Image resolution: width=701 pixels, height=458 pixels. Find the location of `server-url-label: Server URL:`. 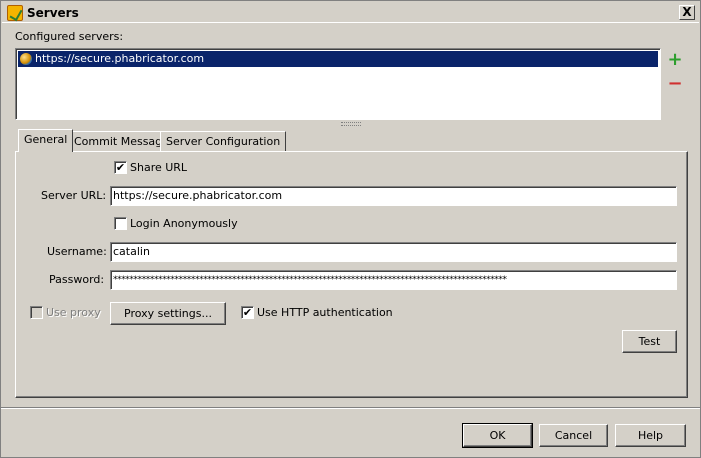

server-url-label: Server URL: is located at coordinates (74, 195).